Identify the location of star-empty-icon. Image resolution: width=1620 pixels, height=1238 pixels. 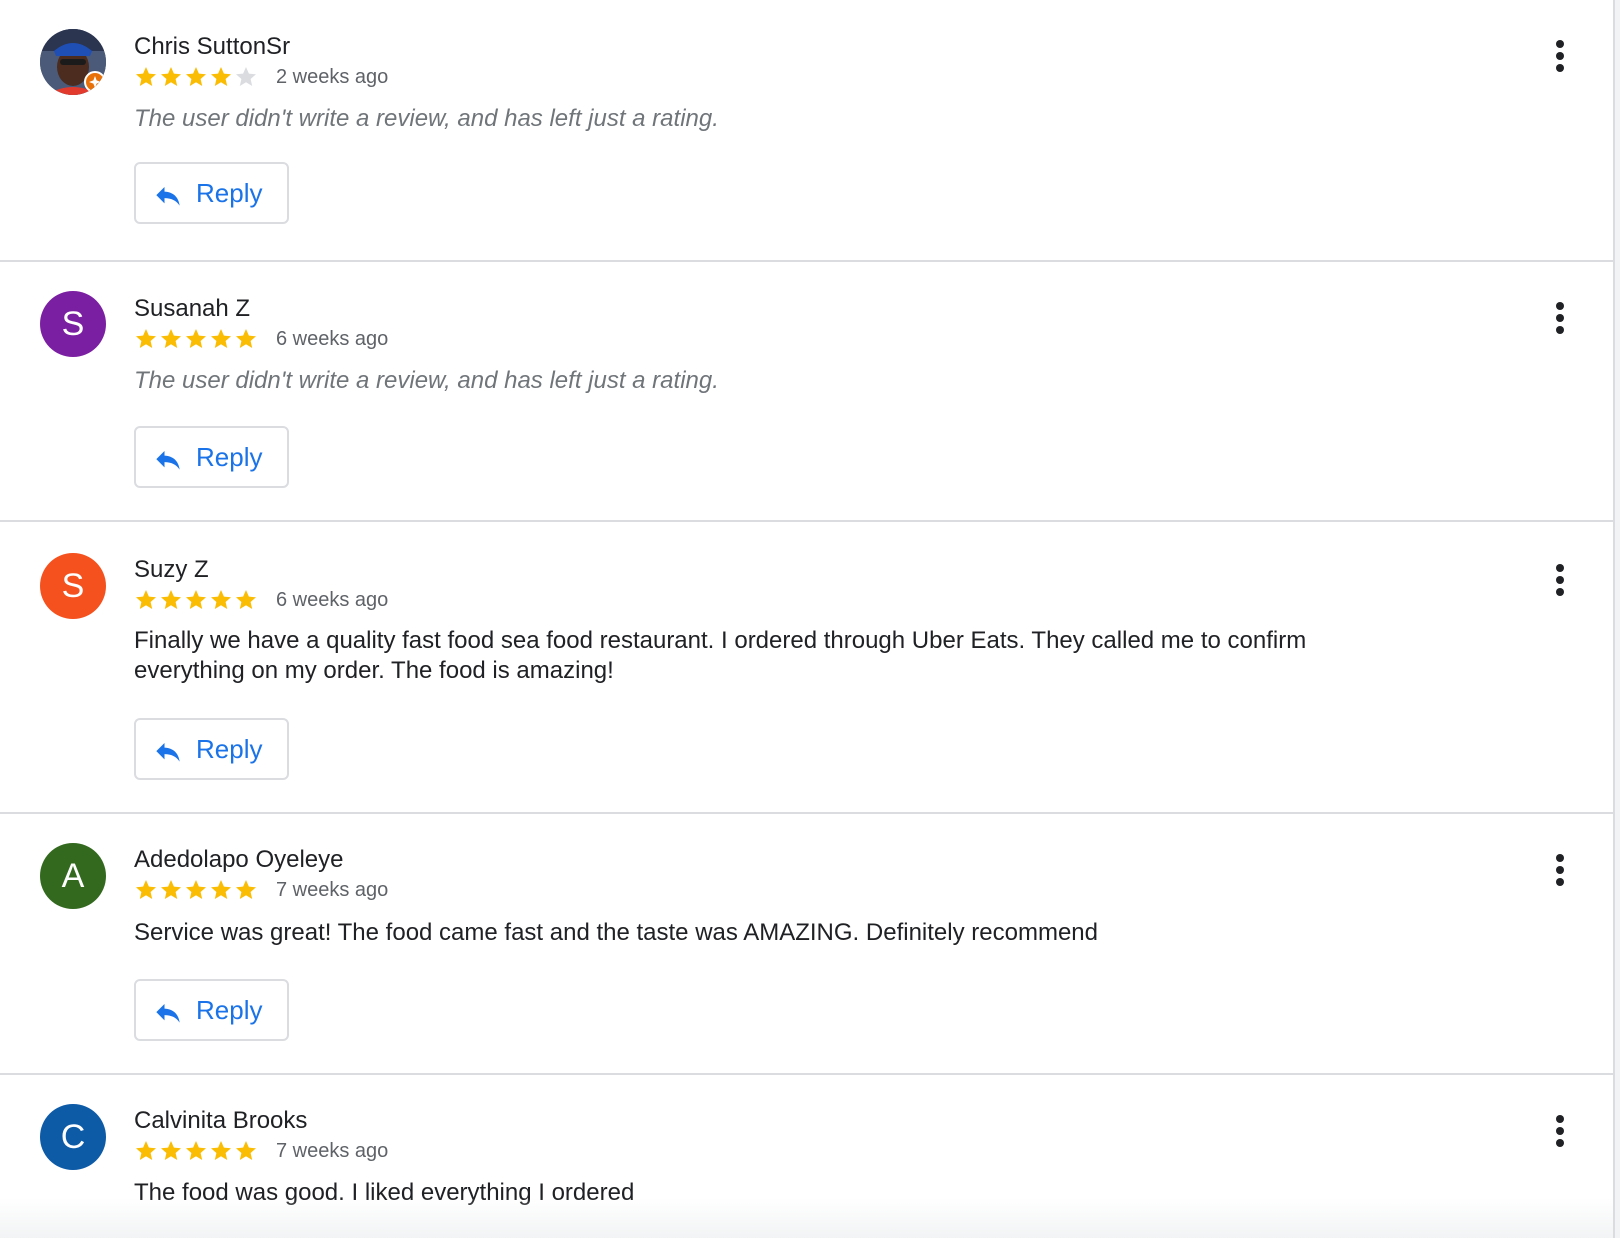
(246, 76).